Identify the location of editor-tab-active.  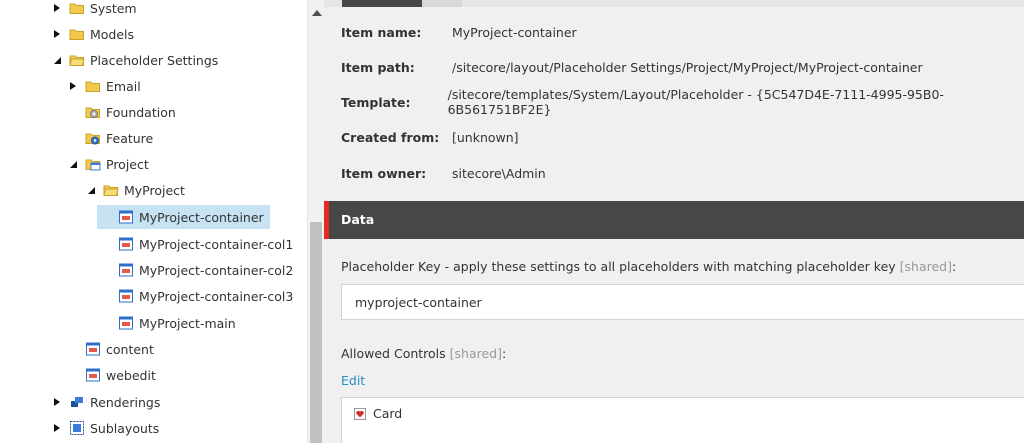
(382, 3).